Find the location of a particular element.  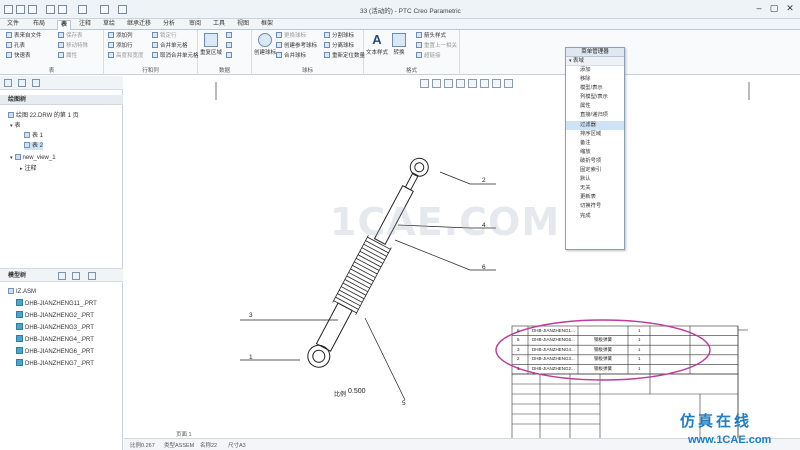

balloon-1: 1 is located at coordinates (251, 357).